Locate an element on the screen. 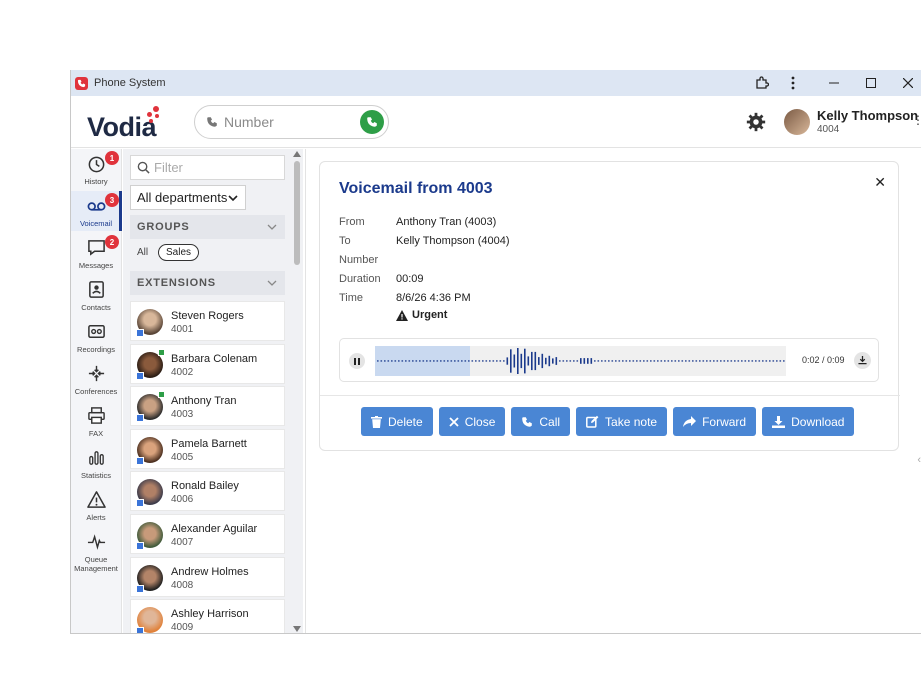 This screenshot has width=921, height=694. number-search-box is located at coordinates (291, 122).